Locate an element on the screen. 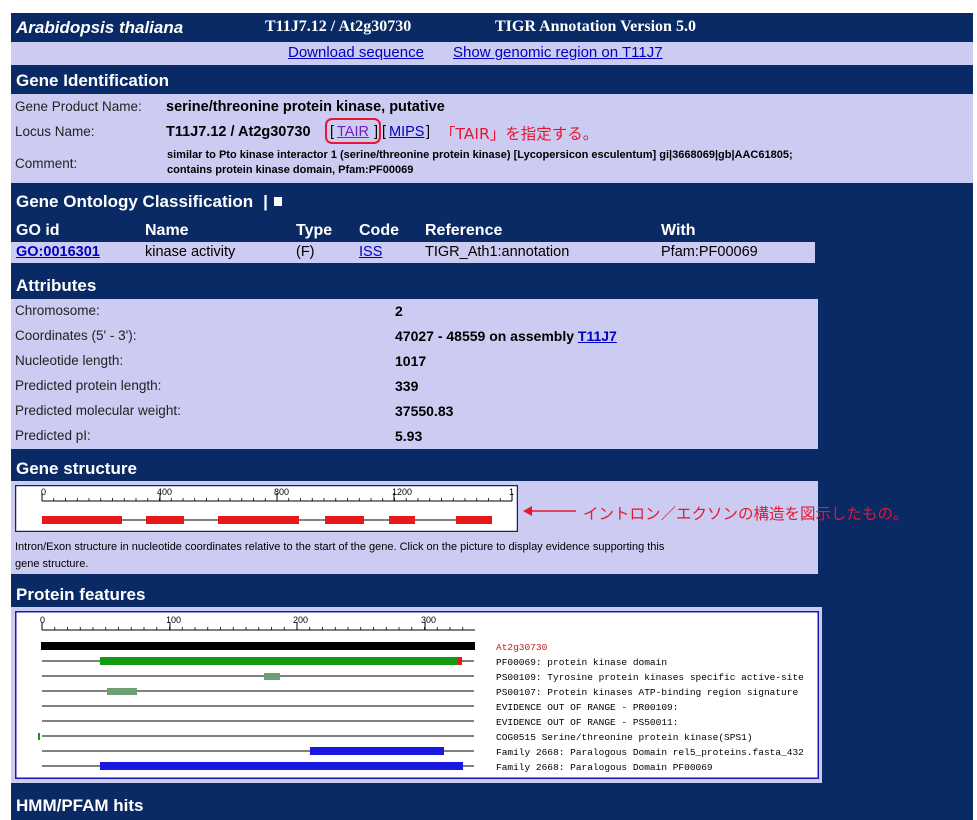 The width and height of the screenshot is (977, 820). gene-tick-label-800: 800 is located at coordinates (281, 492).